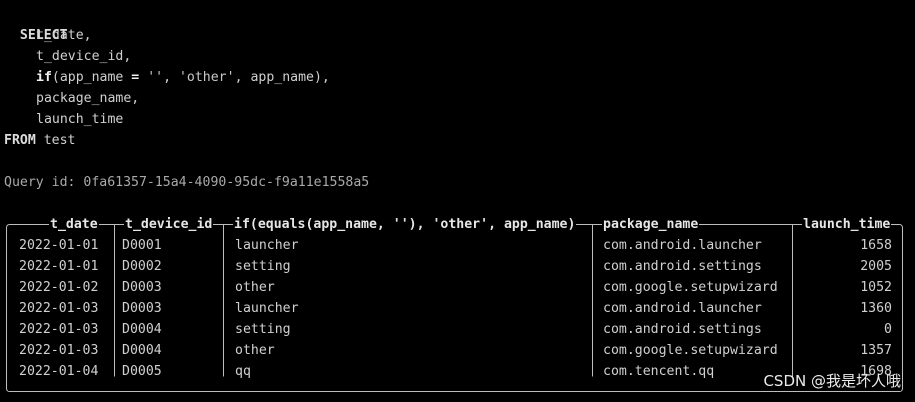  I want to click on sql-column-t-date: t_date,, so click(64, 35).